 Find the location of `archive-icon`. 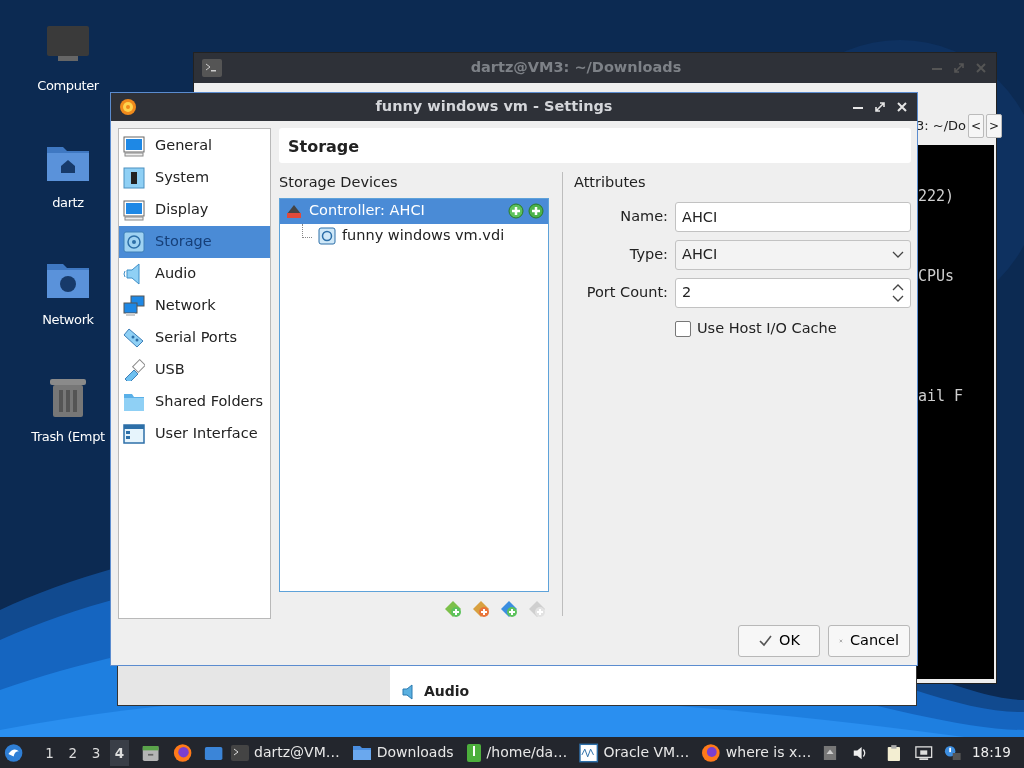

archive-icon is located at coordinates (473, 752).